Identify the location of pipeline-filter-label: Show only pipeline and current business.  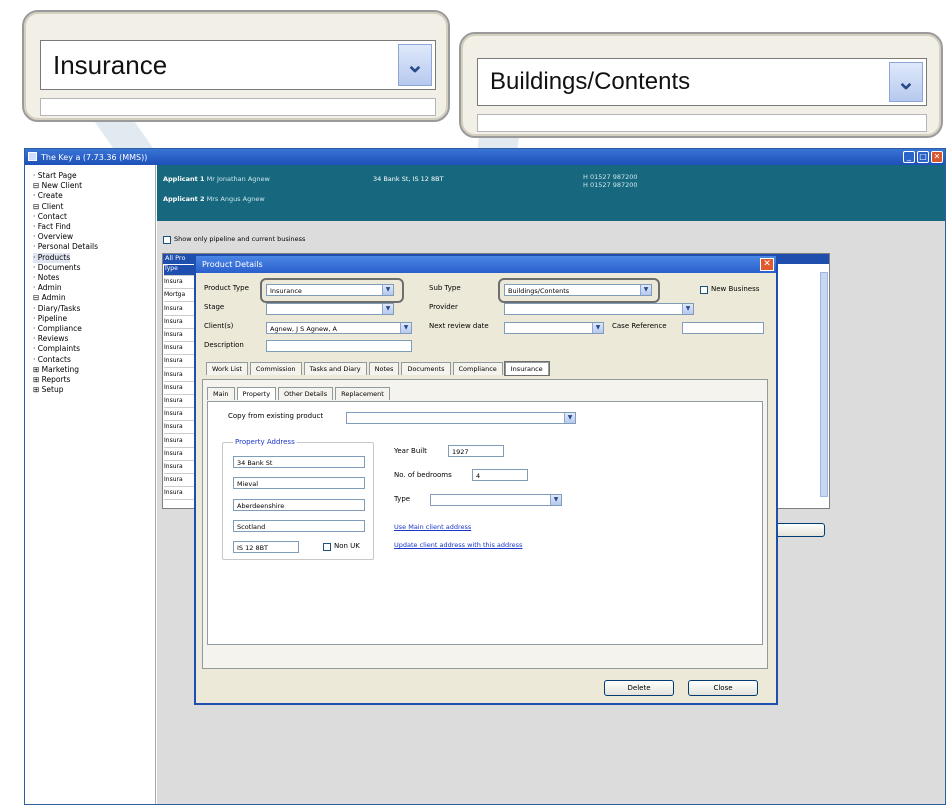
(240, 239).